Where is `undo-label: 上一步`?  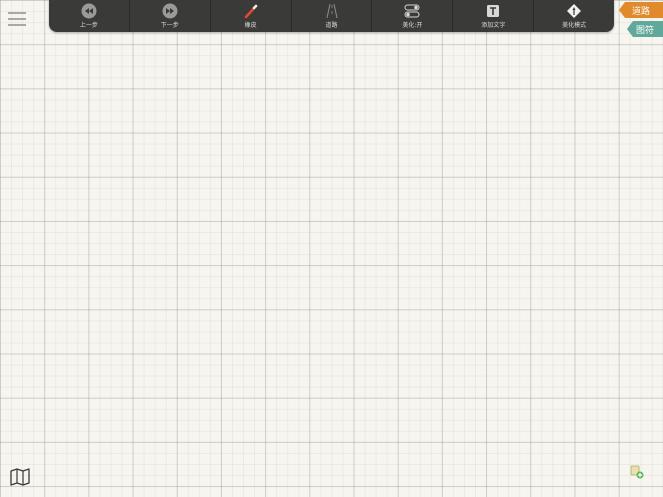 undo-label: 上一步 is located at coordinates (88, 25).